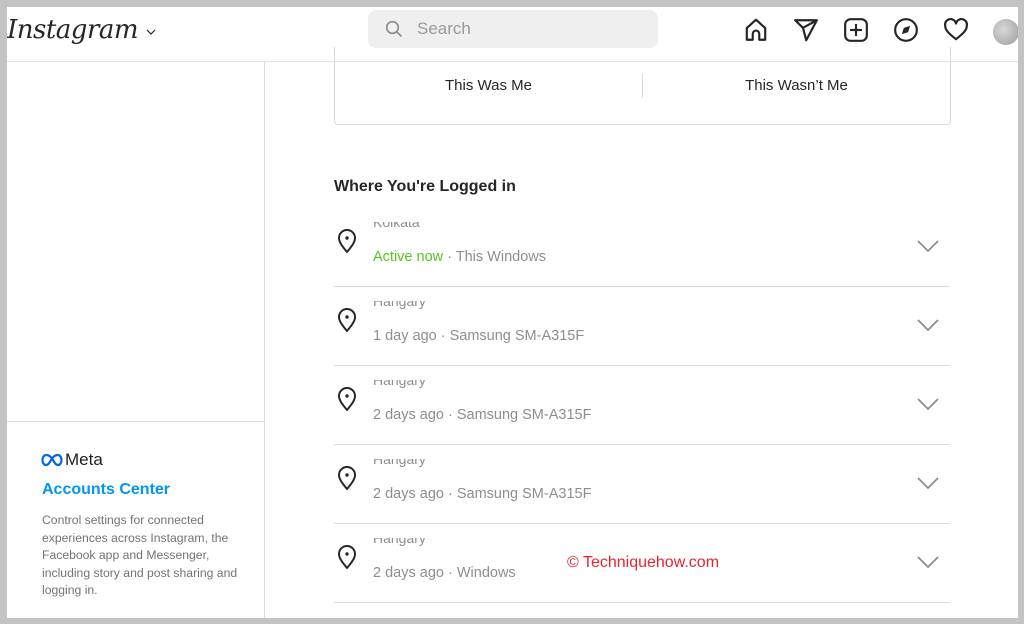  What do you see at coordinates (488, 86) in the screenshot?
I see `this-was-me-button: This Was Me` at bounding box center [488, 86].